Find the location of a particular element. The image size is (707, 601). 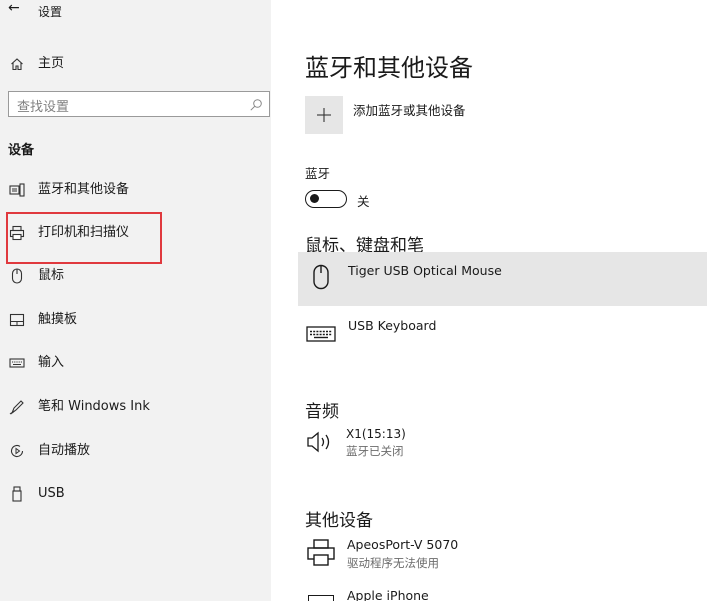

speaker-icon is located at coordinates (321, 444).